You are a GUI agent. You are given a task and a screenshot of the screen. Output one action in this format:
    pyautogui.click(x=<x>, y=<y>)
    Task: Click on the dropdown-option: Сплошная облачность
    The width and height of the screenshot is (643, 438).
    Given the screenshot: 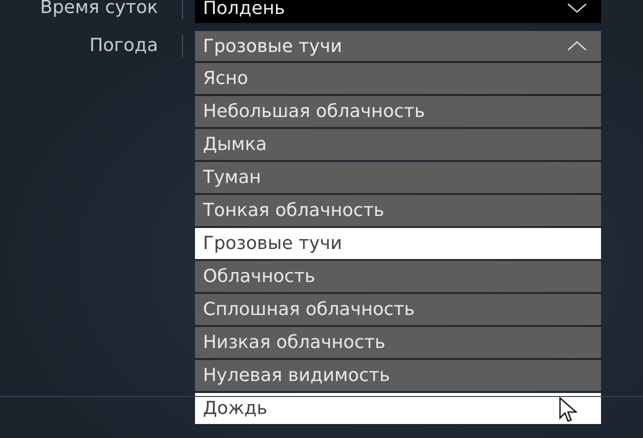 What is the action you would take?
    pyautogui.click(x=398, y=309)
    